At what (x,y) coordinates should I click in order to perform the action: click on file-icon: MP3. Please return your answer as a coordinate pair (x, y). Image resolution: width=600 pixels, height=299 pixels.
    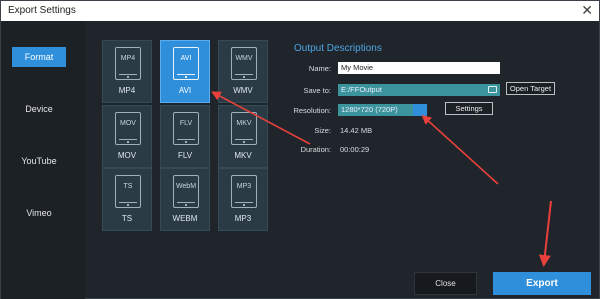
    Looking at the image, I should click on (244, 191).